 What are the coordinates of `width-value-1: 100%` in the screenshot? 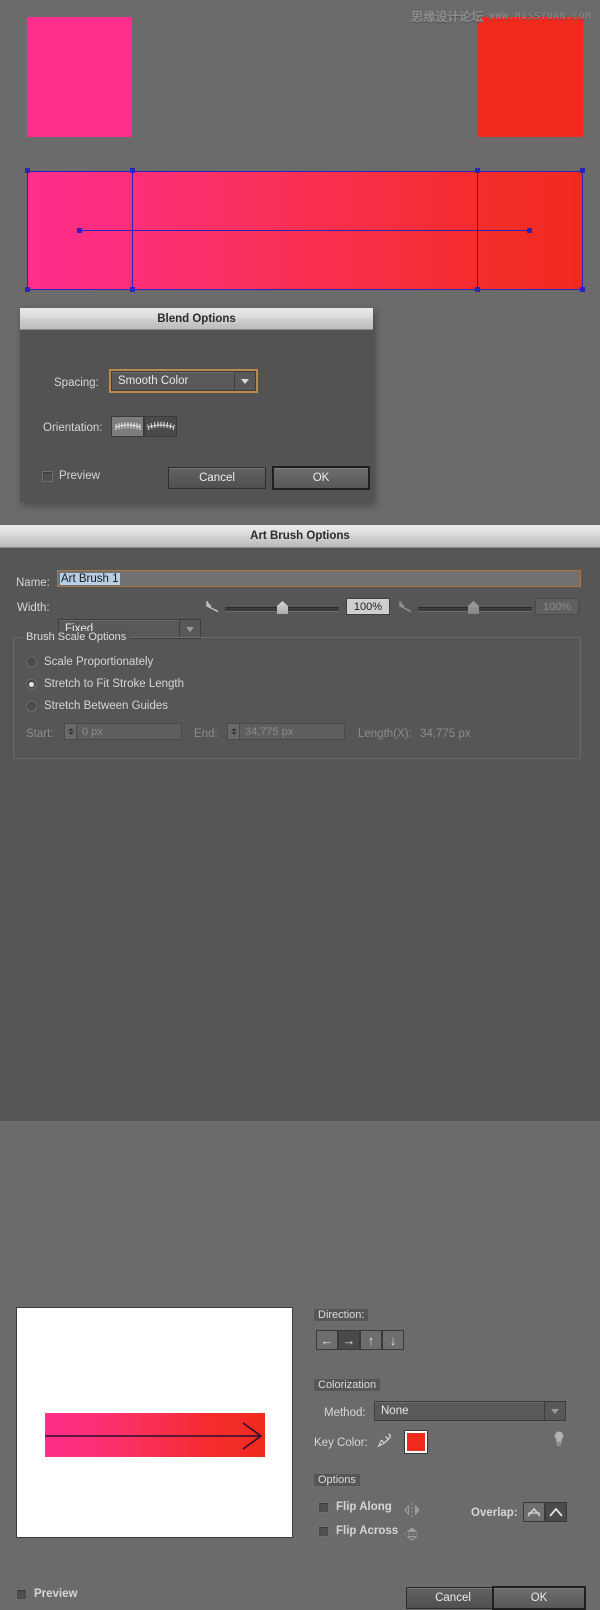 It's located at (368, 606).